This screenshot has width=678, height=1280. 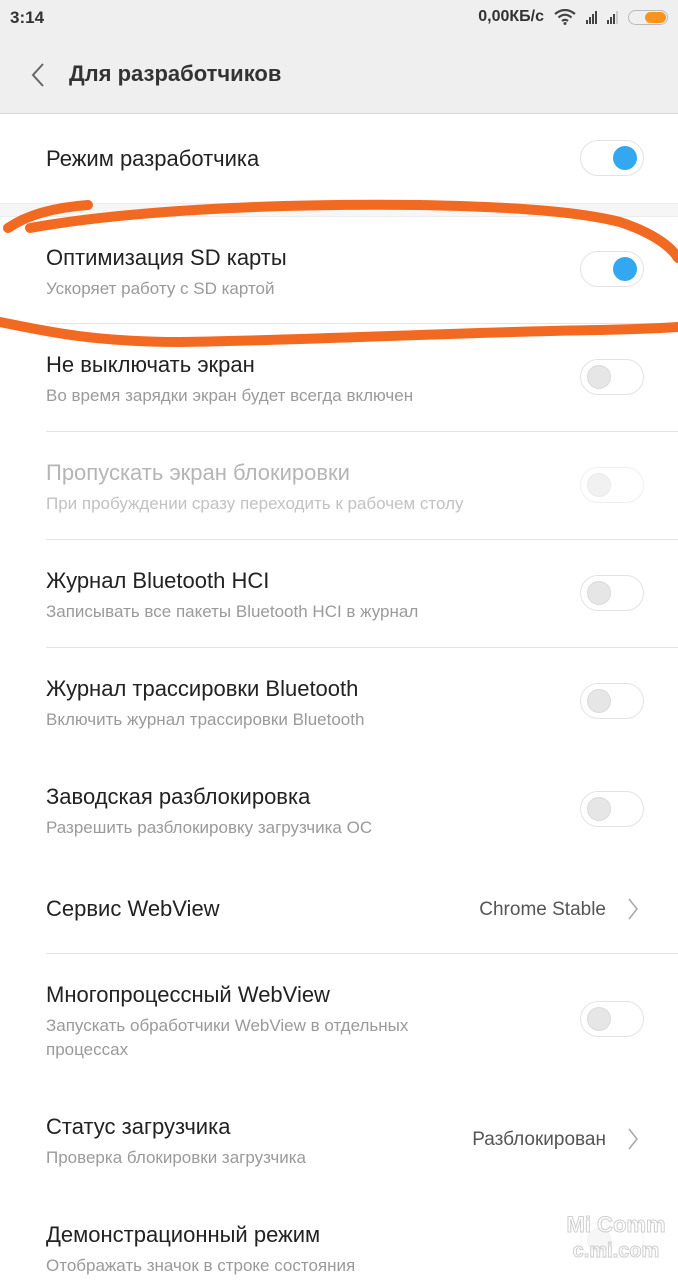 What do you see at coordinates (150, 364) in the screenshot?
I see `setting-title: Не выключать экран` at bounding box center [150, 364].